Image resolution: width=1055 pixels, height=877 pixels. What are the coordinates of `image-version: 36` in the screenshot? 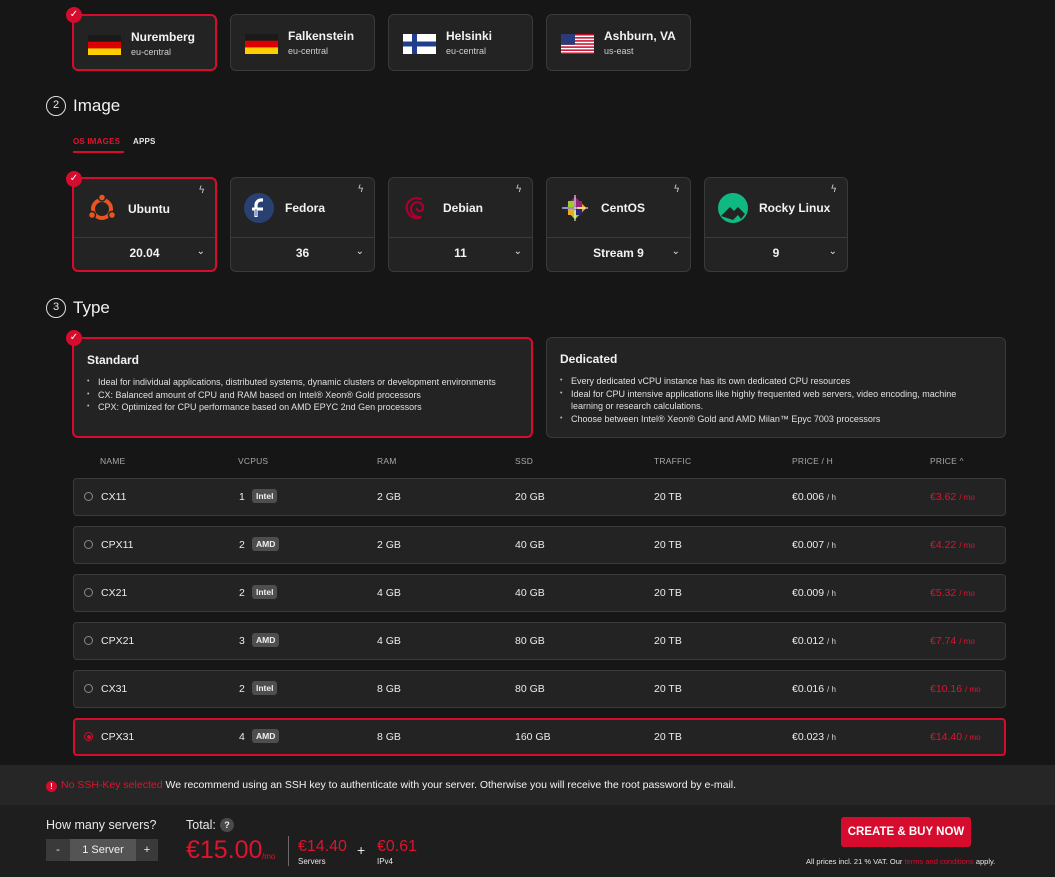 It's located at (302, 253).